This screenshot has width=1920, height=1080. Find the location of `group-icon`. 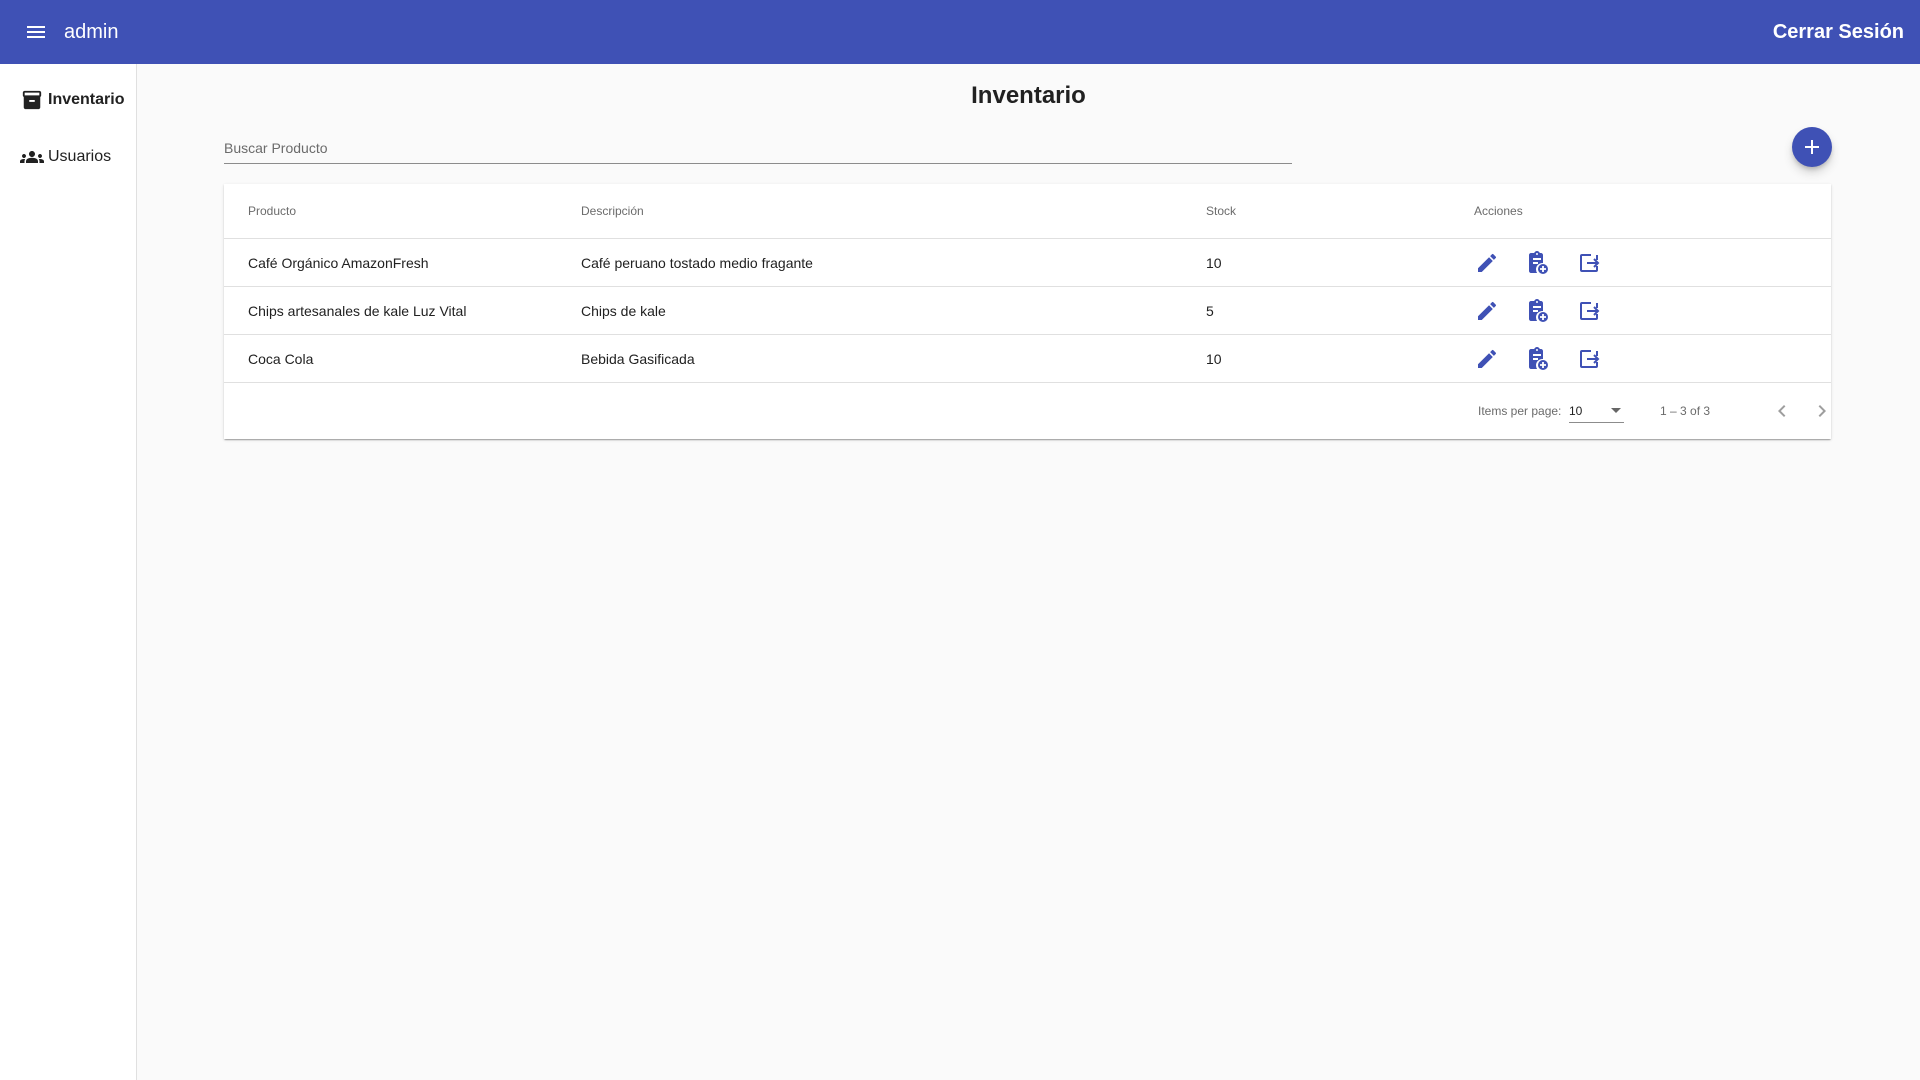

group-icon is located at coordinates (32, 157).